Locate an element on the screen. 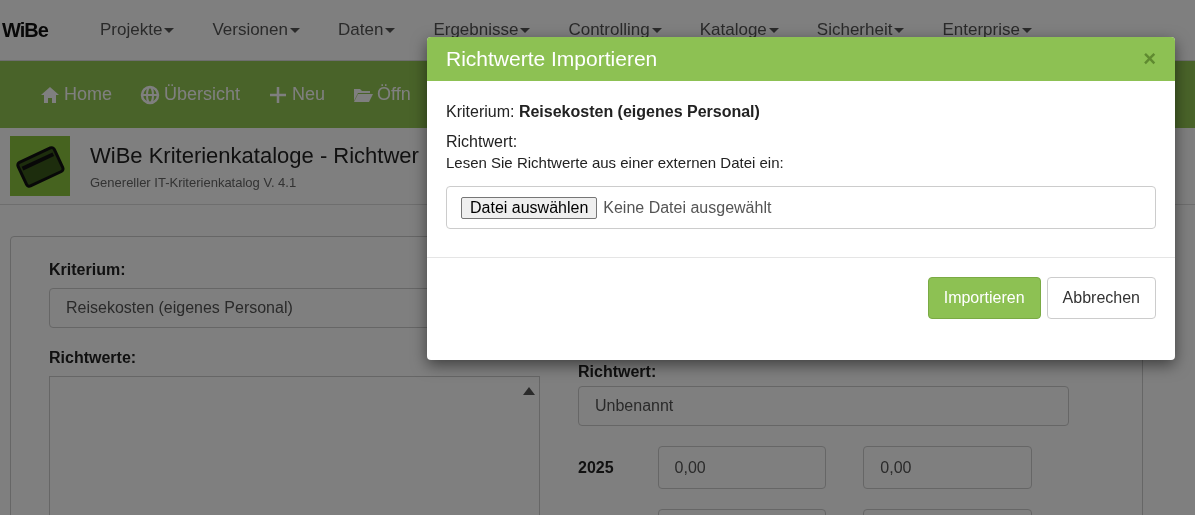  field-label: Kriterium: is located at coordinates (88, 270).